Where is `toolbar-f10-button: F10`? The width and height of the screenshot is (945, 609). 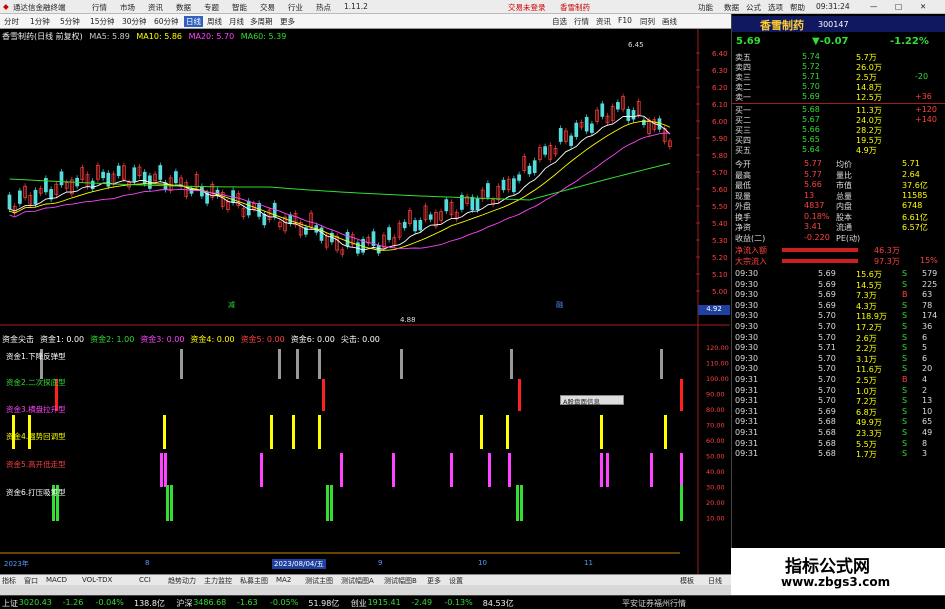 toolbar-f10-button: F10 is located at coordinates (625, 20).